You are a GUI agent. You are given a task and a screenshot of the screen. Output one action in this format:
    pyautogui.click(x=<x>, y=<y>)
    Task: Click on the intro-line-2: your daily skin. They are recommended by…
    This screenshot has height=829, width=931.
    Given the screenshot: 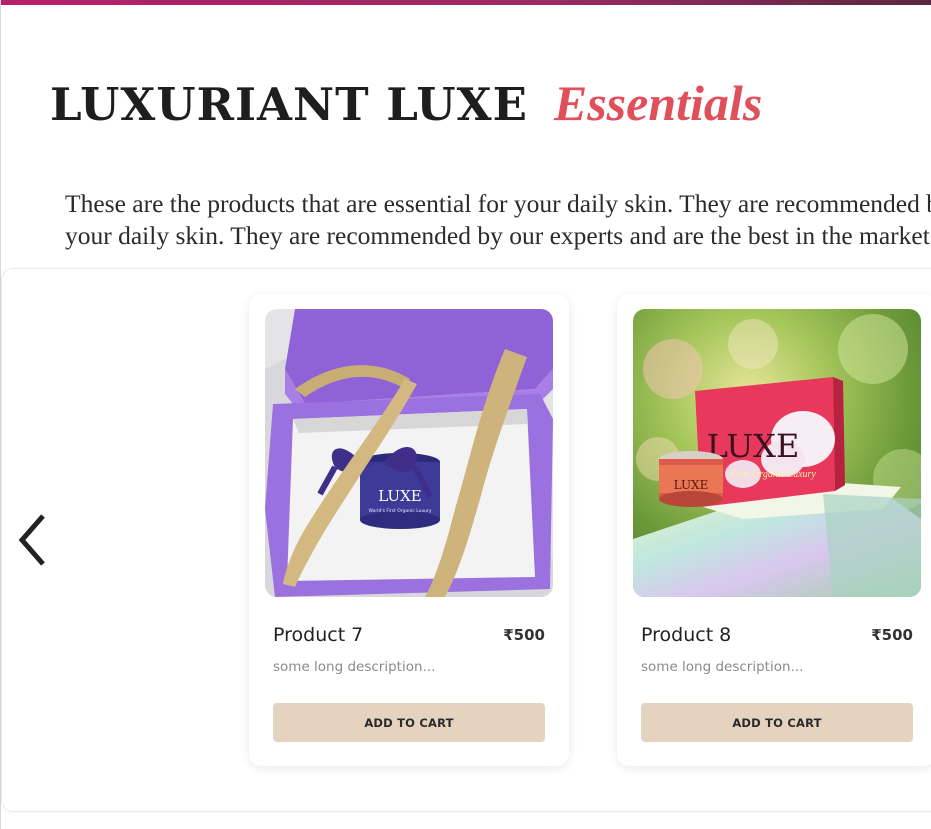 What is the action you would take?
    pyautogui.click(x=498, y=235)
    